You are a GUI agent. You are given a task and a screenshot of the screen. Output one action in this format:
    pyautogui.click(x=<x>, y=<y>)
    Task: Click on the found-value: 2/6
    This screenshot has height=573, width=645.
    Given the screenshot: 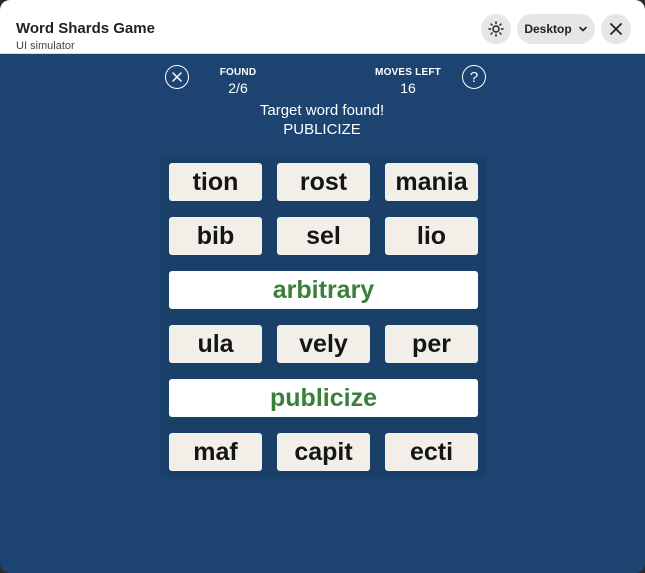 What is the action you would take?
    pyautogui.click(x=238, y=88)
    